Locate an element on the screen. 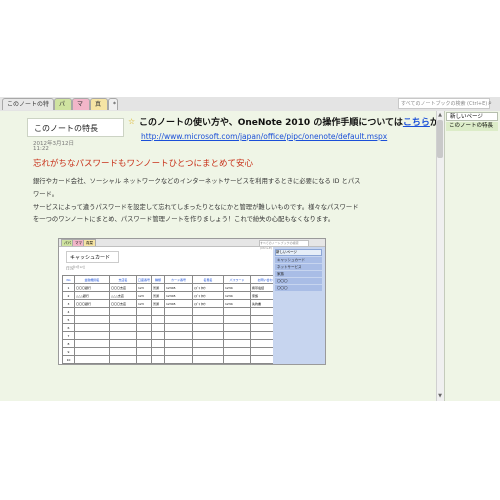 The height and width of the screenshot is (500, 500). table-row: 5 is located at coordinates (173, 319).